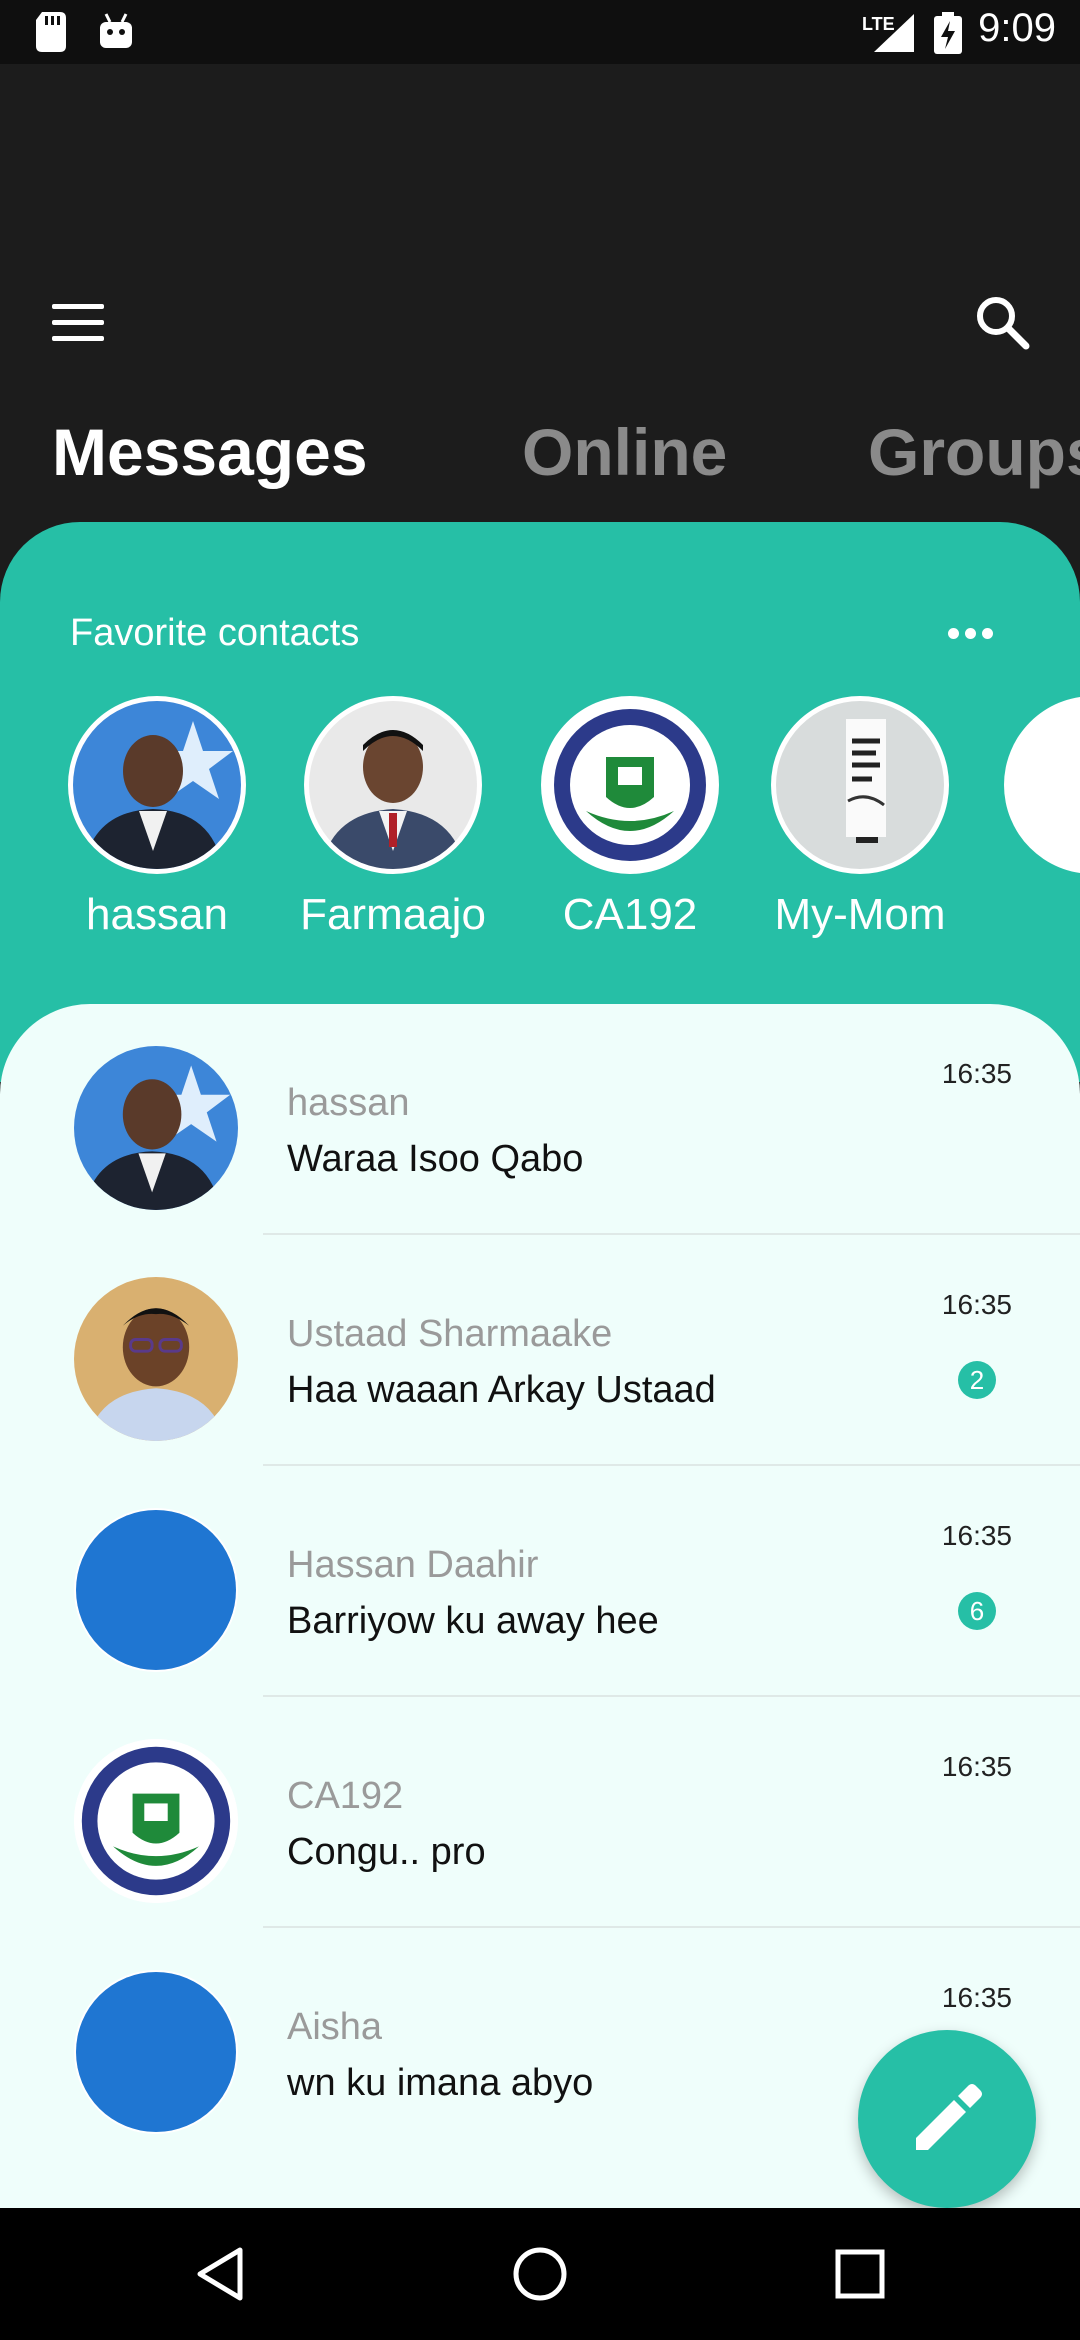 Image resolution: width=1080 pixels, height=2340 pixels. I want to click on tab-groups: Groups, so click(974, 452).